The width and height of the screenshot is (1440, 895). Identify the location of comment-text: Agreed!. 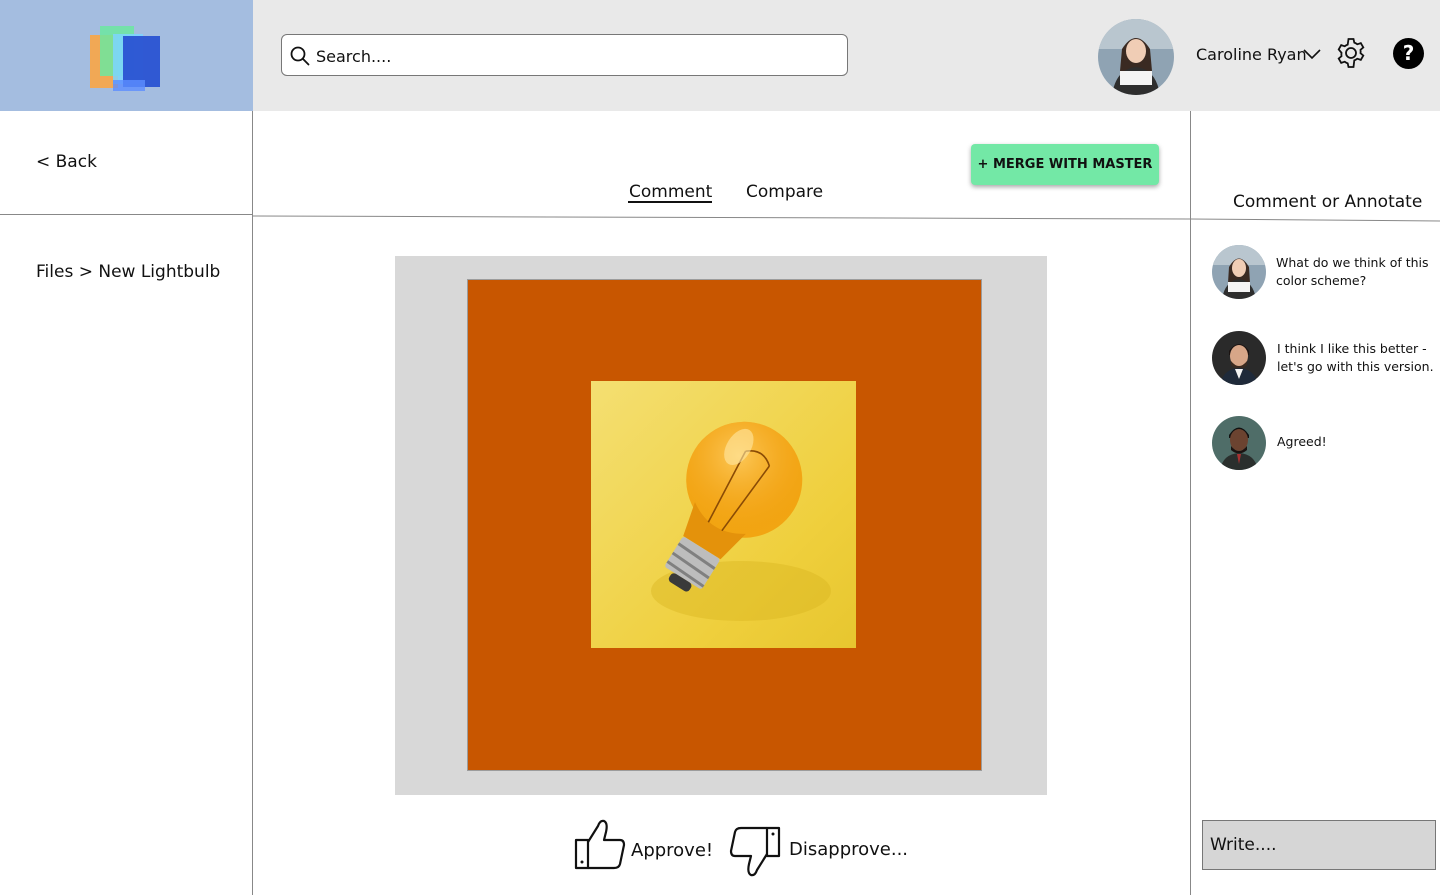
(1302, 441).